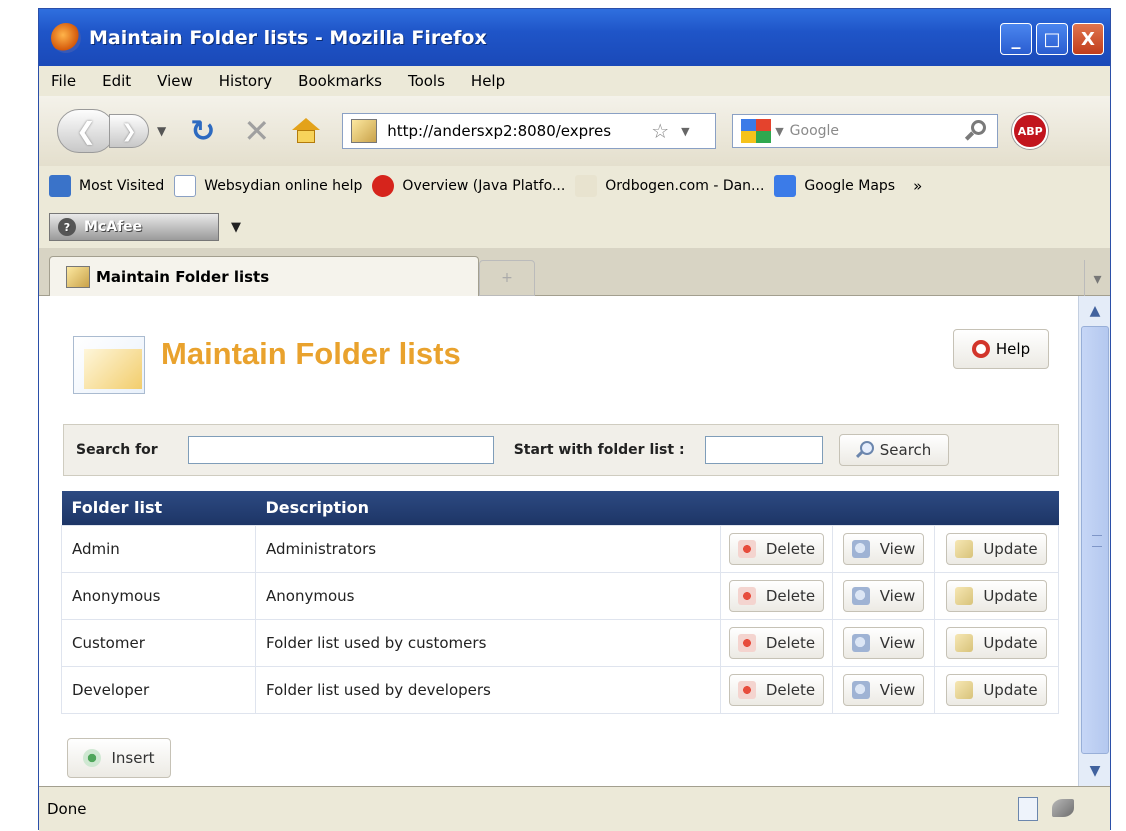 This screenshot has height=831, width=1126. I want to click on folder-list-description: Folder list used by developers, so click(488, 689).